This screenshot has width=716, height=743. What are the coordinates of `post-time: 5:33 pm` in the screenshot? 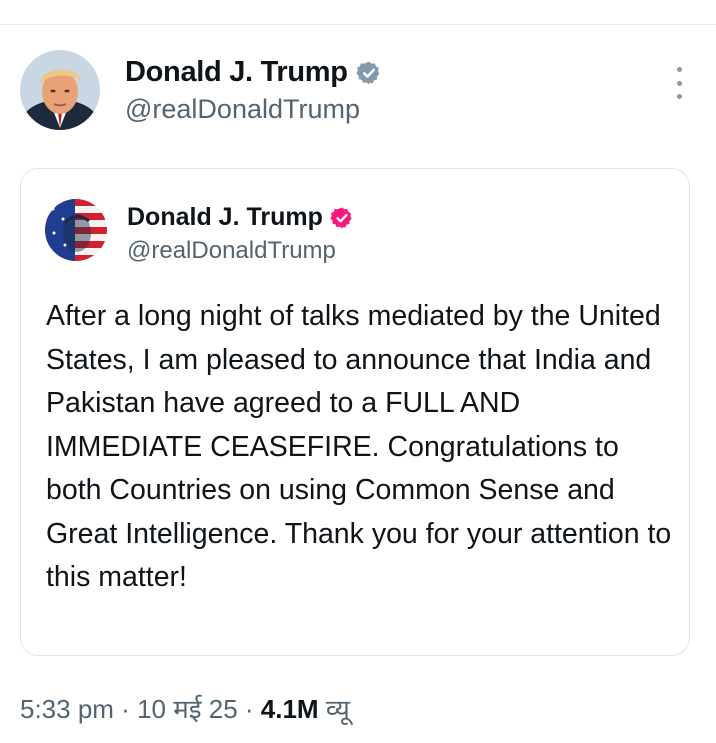 It's located at (67, 709).